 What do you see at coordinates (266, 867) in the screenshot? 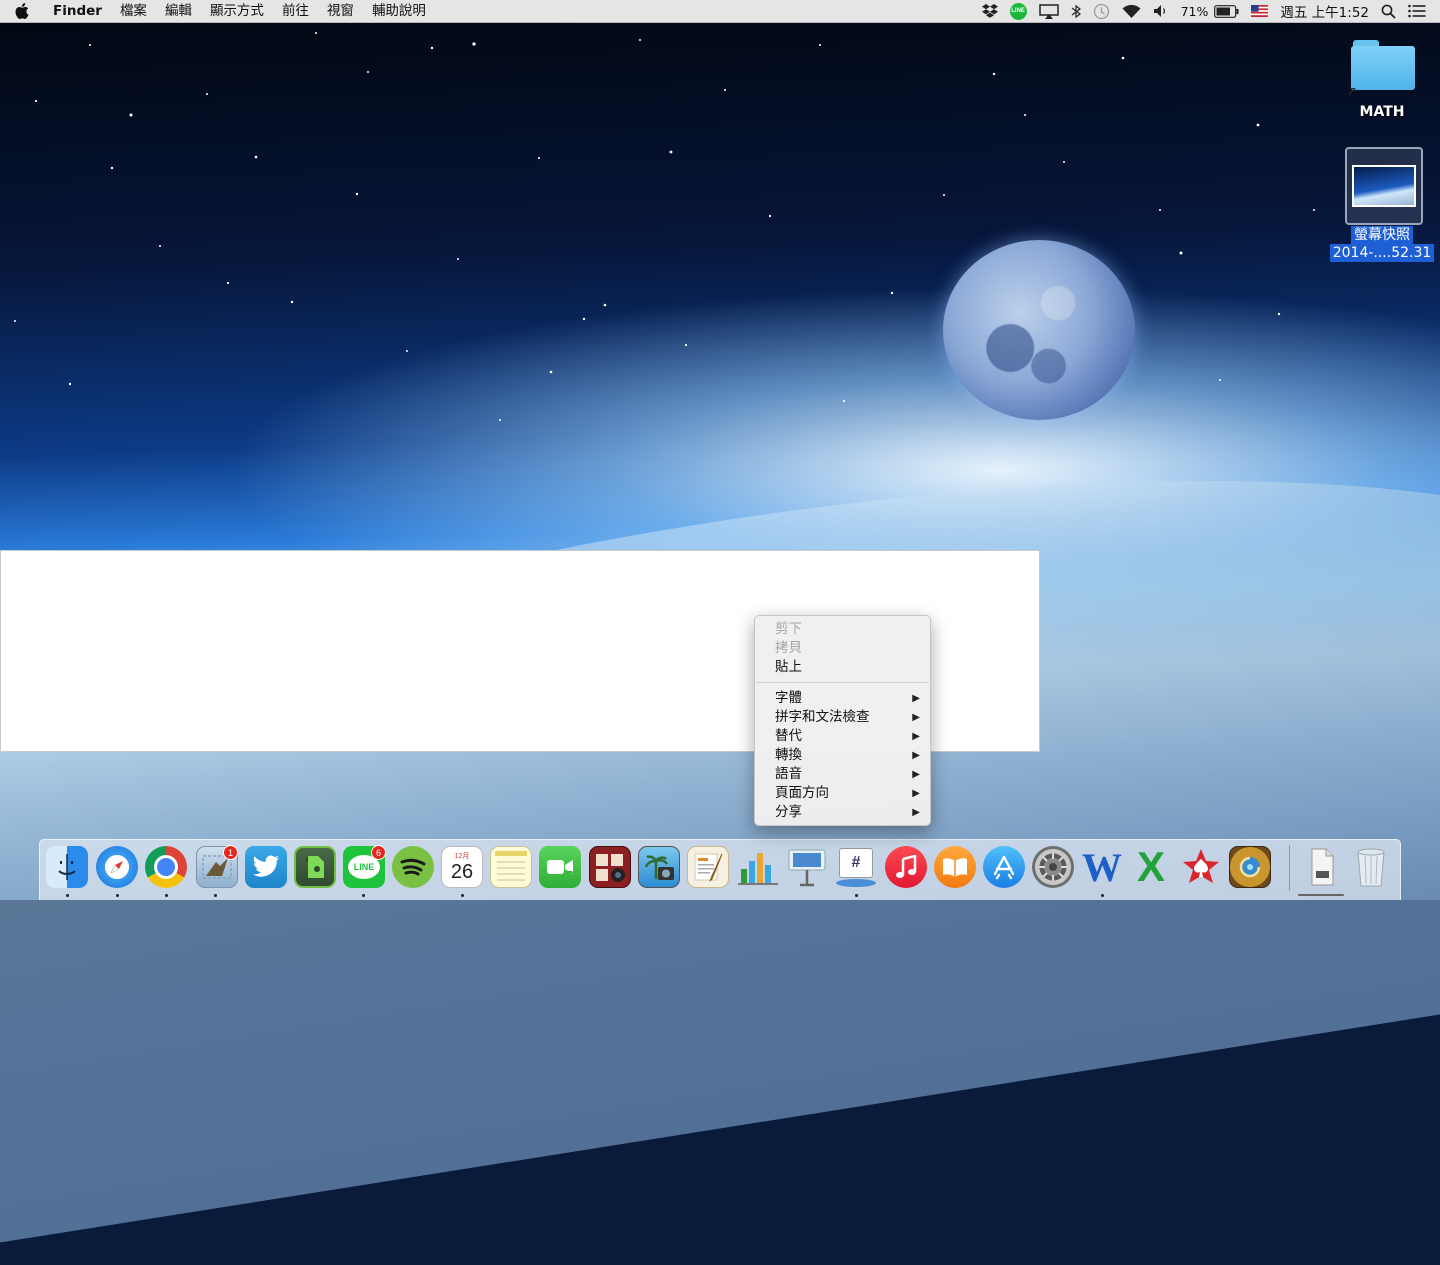
I see `twitter-dock-icon` at bounding box center [266, 867].